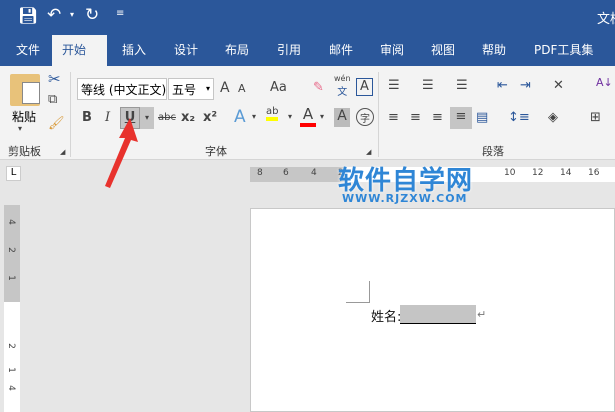 This screenshot has width=615, height=412. What do you see at coordinates (558, 85) in the screenshot?
I see `chinese-layout-icon: ✕` at bounding box center [558, 85].